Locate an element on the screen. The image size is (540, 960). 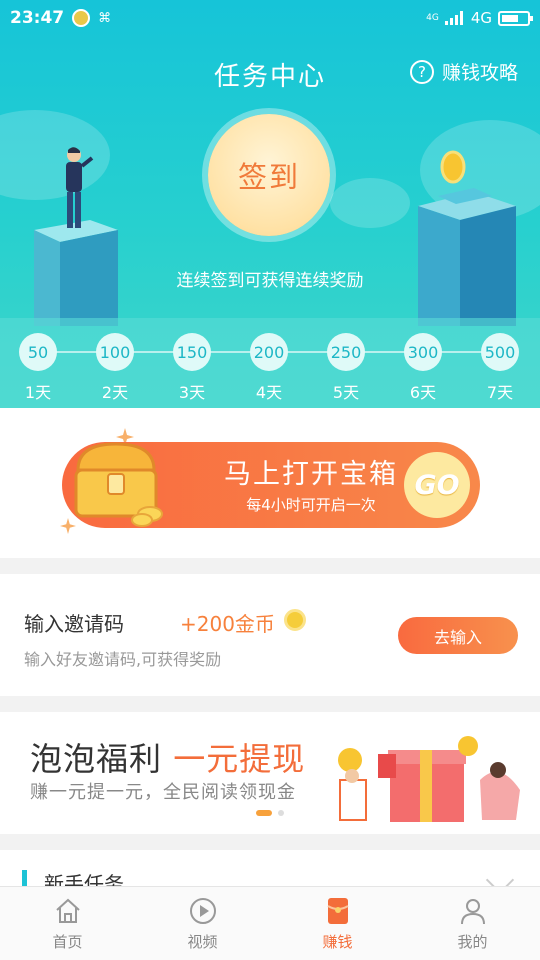
tab-label: 首页 is located at coordinates (67, 941).